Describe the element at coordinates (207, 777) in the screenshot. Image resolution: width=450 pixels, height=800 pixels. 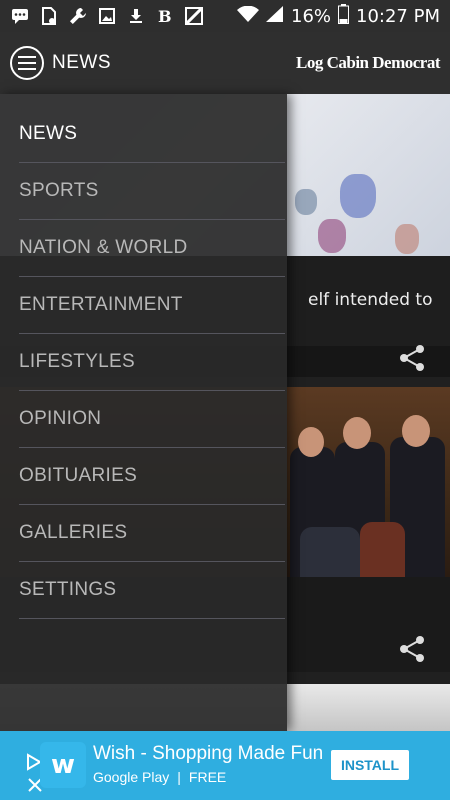
I see `ad-price: FREE` at that location.